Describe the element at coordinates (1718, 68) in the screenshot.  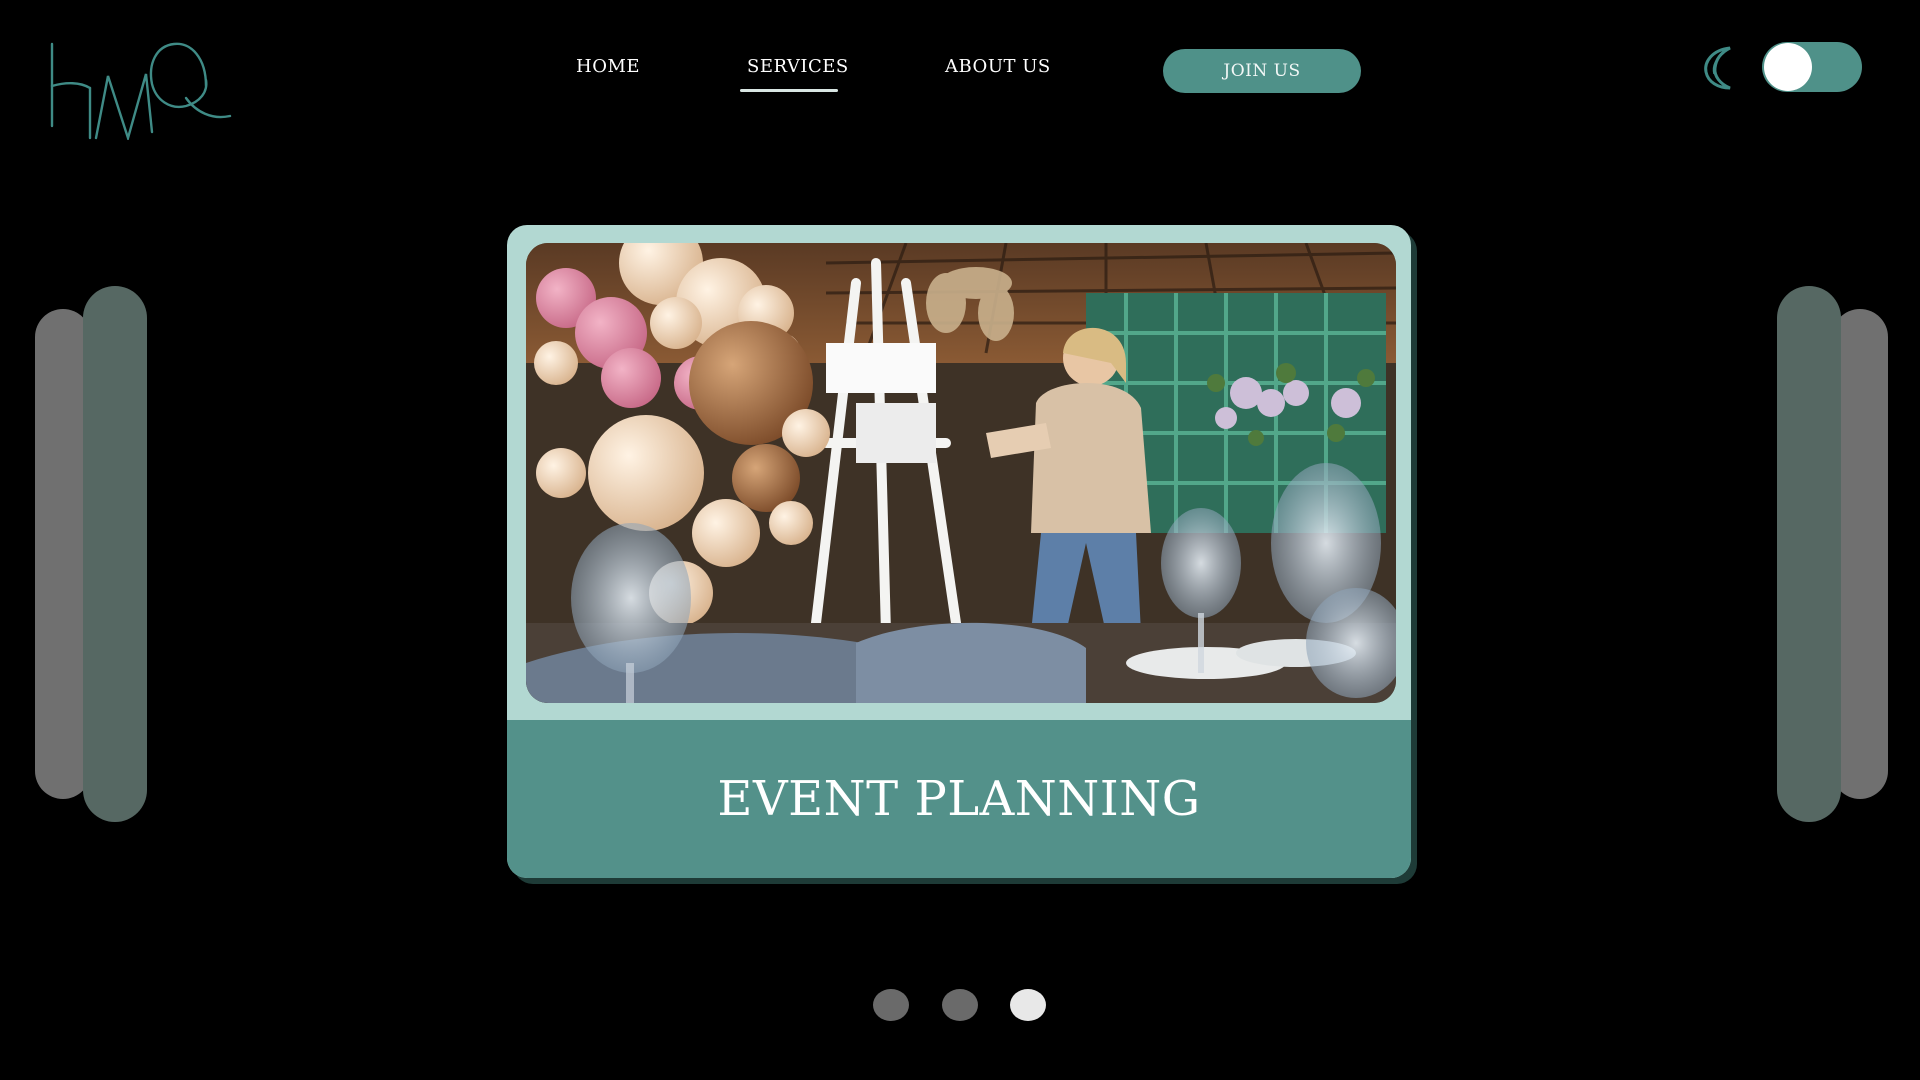
I see `moon-icon` at that location.